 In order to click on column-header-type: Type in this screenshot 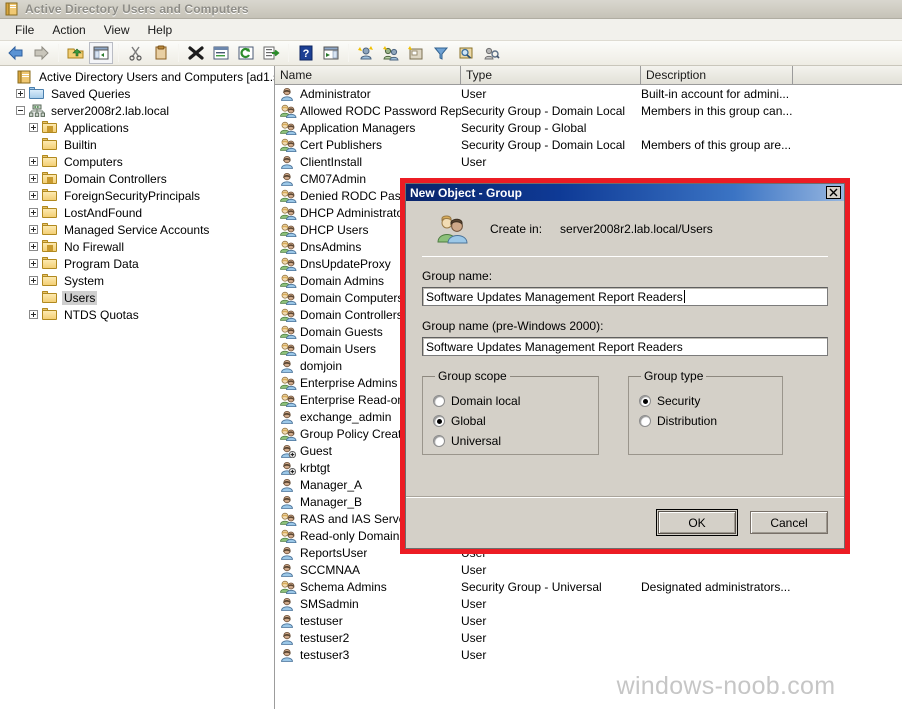, I will do `click(551, 75)`.